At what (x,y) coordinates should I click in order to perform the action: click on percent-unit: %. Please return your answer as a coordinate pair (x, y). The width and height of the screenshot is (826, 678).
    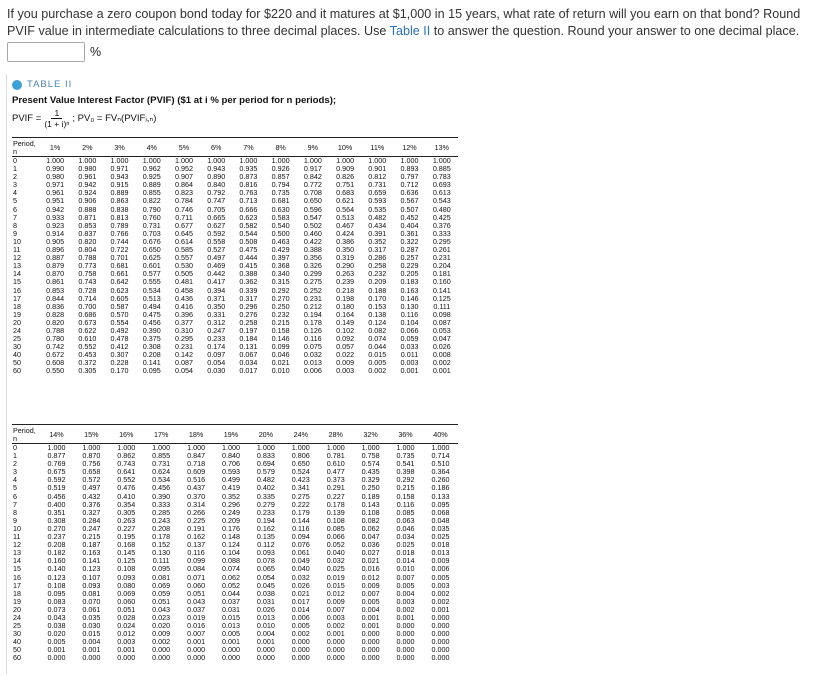
    Looking at the image, I should click on (96, 52).